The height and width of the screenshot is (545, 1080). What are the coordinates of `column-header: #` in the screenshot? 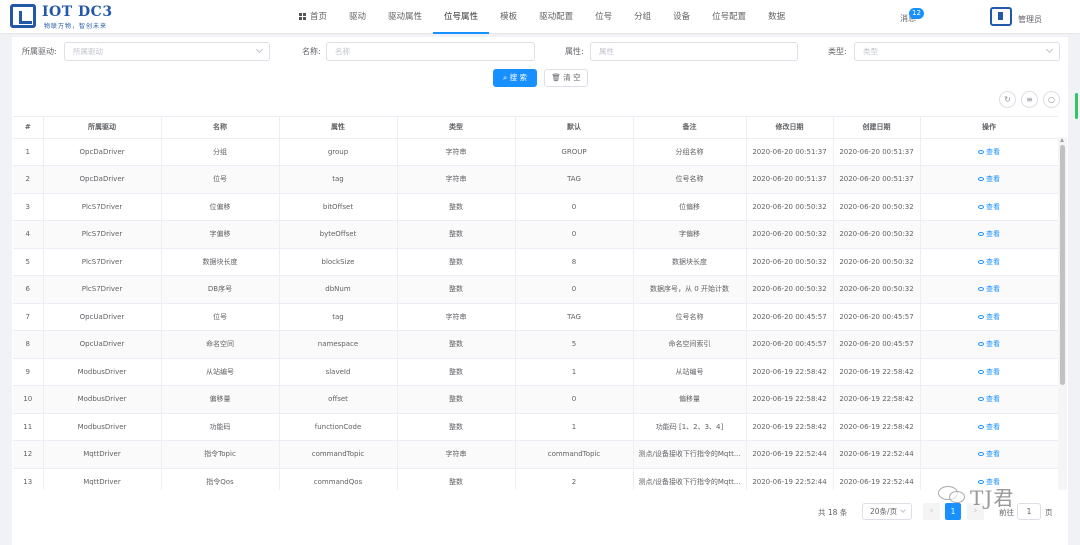 It's located at (28, 128).